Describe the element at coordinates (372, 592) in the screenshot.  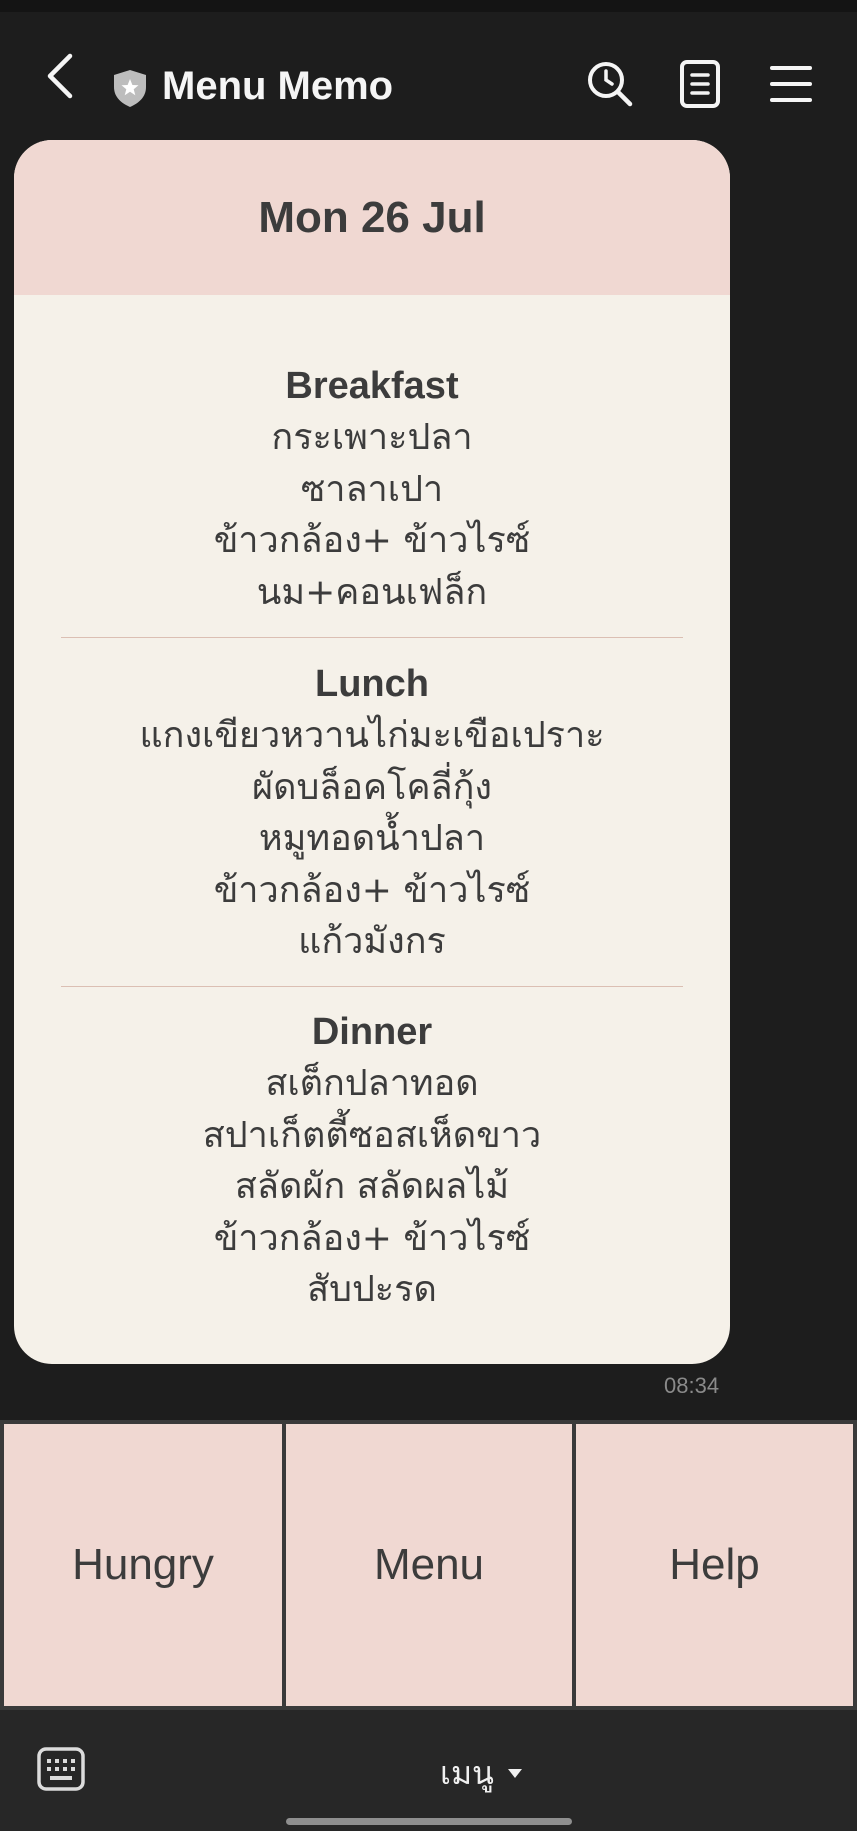
I see `menu-item: นม+คอนเฟล็ก` at that location.